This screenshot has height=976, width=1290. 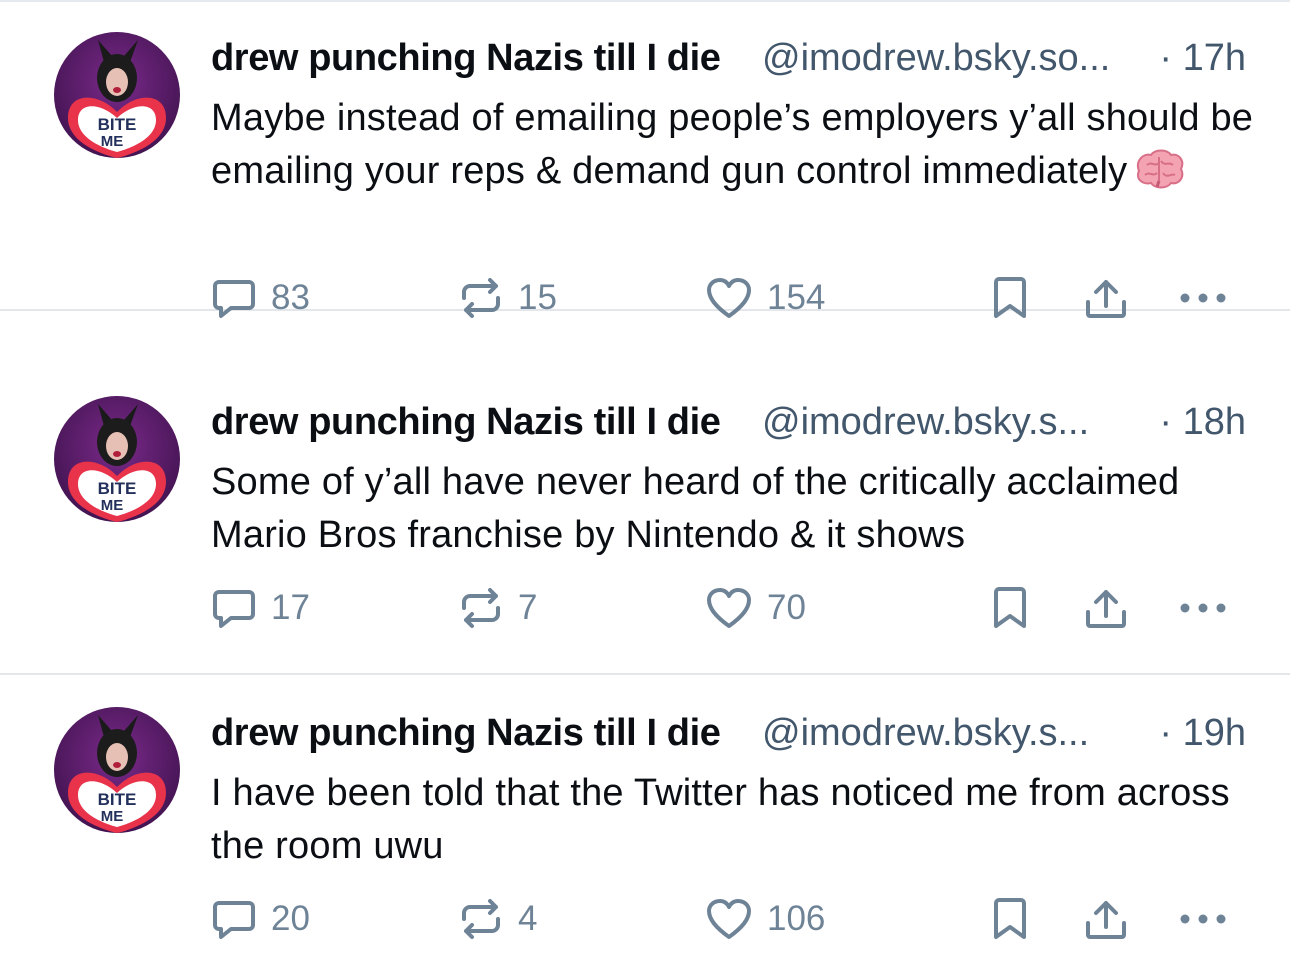 I want to click on repost-button: 4, so click(x=497, y=919).